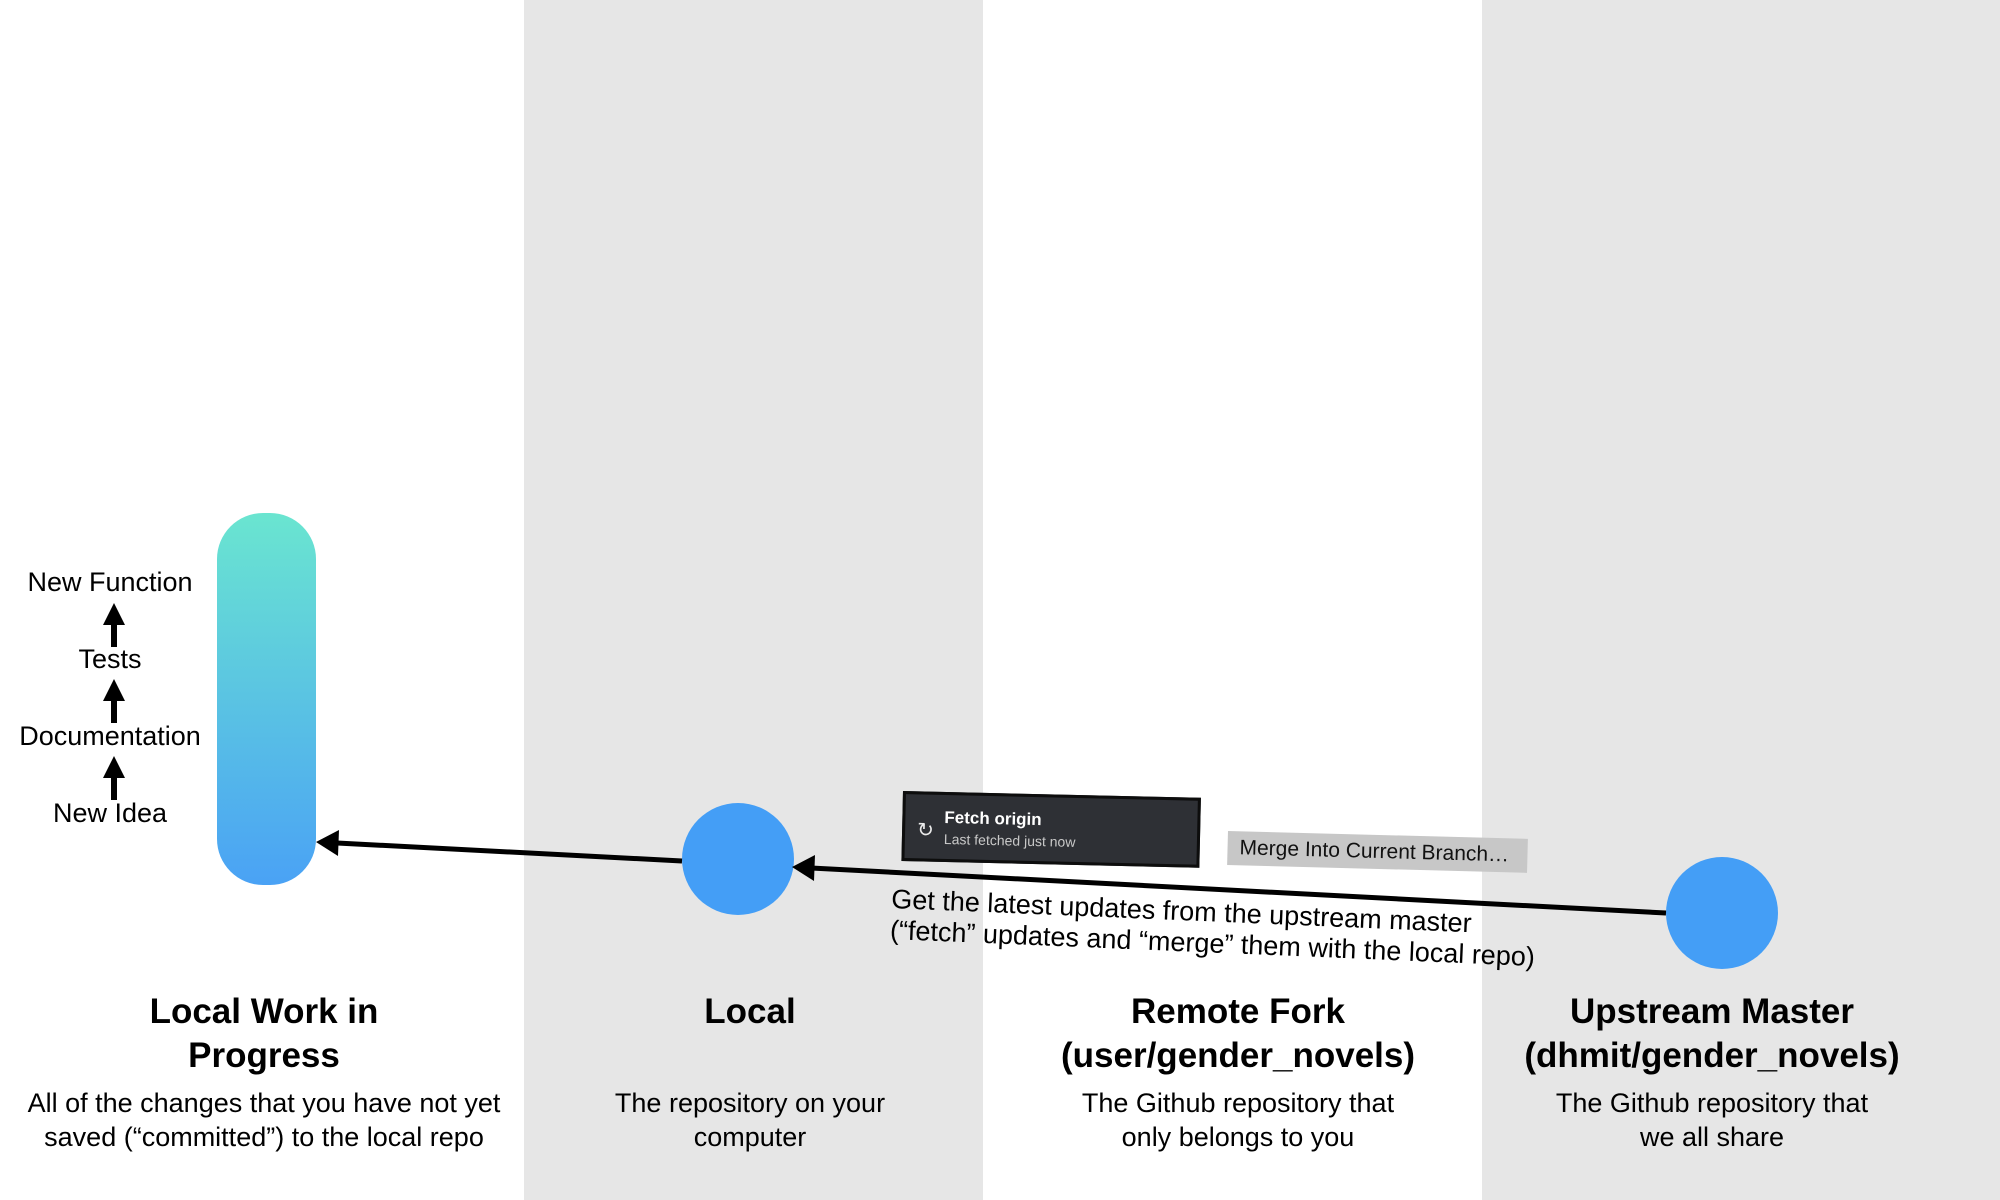  Describe the element at coordinates (1712, 1011) in the screenshot. I see `column-title-line: Upstream Master` at that location.